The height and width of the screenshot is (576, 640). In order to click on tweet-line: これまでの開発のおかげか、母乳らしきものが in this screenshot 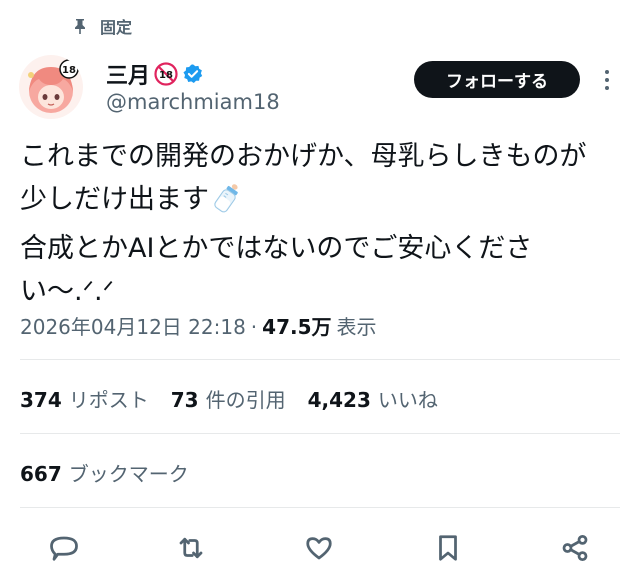, I will do `click(303, 156)`.